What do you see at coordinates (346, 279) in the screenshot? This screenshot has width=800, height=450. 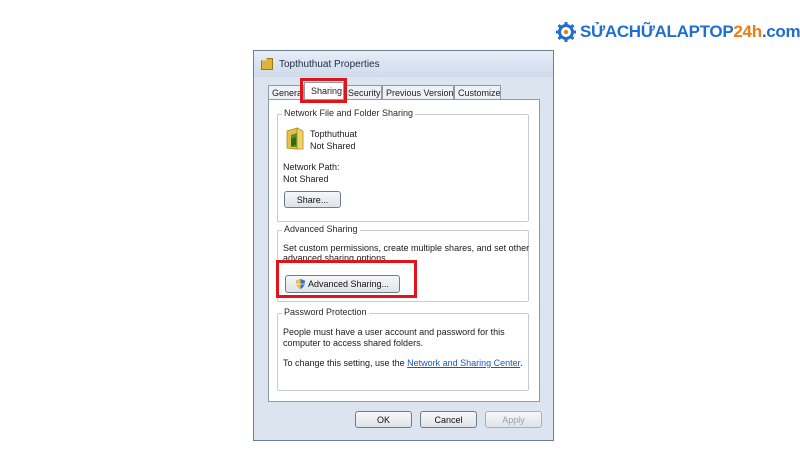 I see `advanced-sharing-highlight` at bounding box center [346, 279].